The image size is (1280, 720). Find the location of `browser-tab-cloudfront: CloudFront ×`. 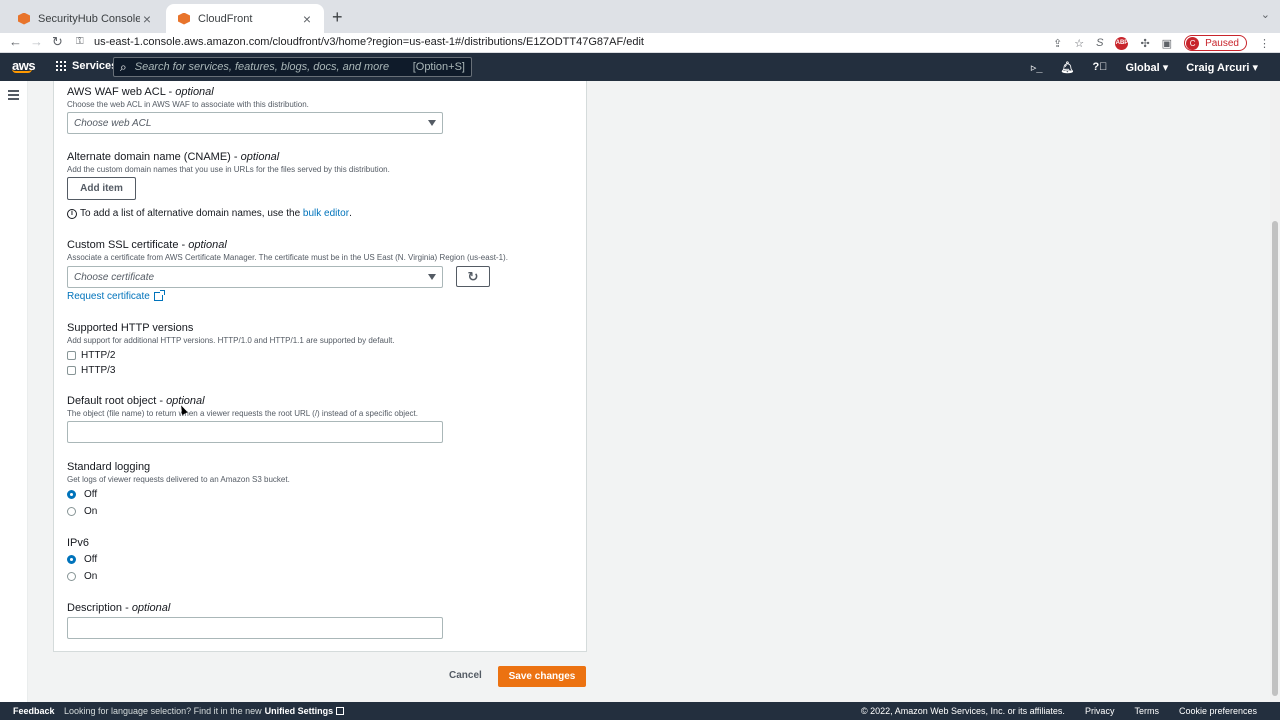

browser-tab-cloudfront: CloudFront × is located at coordinates (245, 18).